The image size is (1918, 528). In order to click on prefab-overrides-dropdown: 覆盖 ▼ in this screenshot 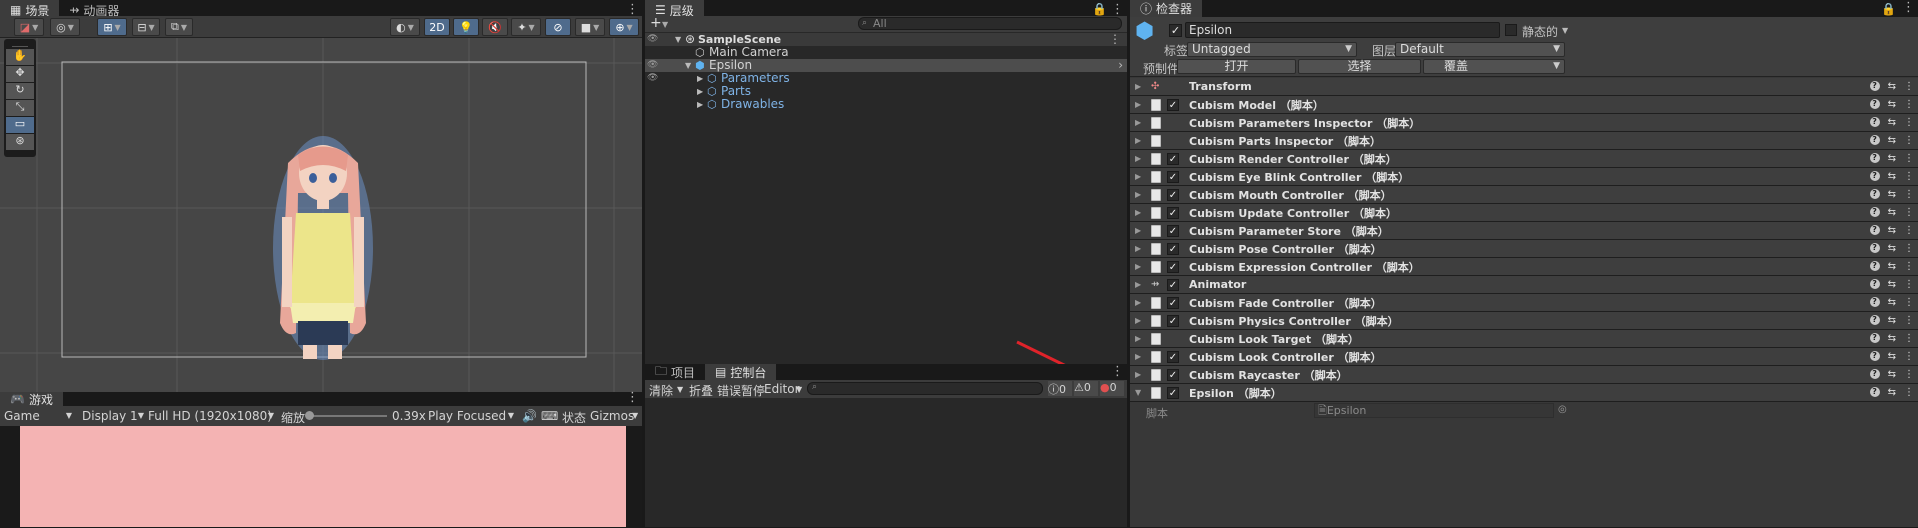, I will do `click(1494, 66)`.